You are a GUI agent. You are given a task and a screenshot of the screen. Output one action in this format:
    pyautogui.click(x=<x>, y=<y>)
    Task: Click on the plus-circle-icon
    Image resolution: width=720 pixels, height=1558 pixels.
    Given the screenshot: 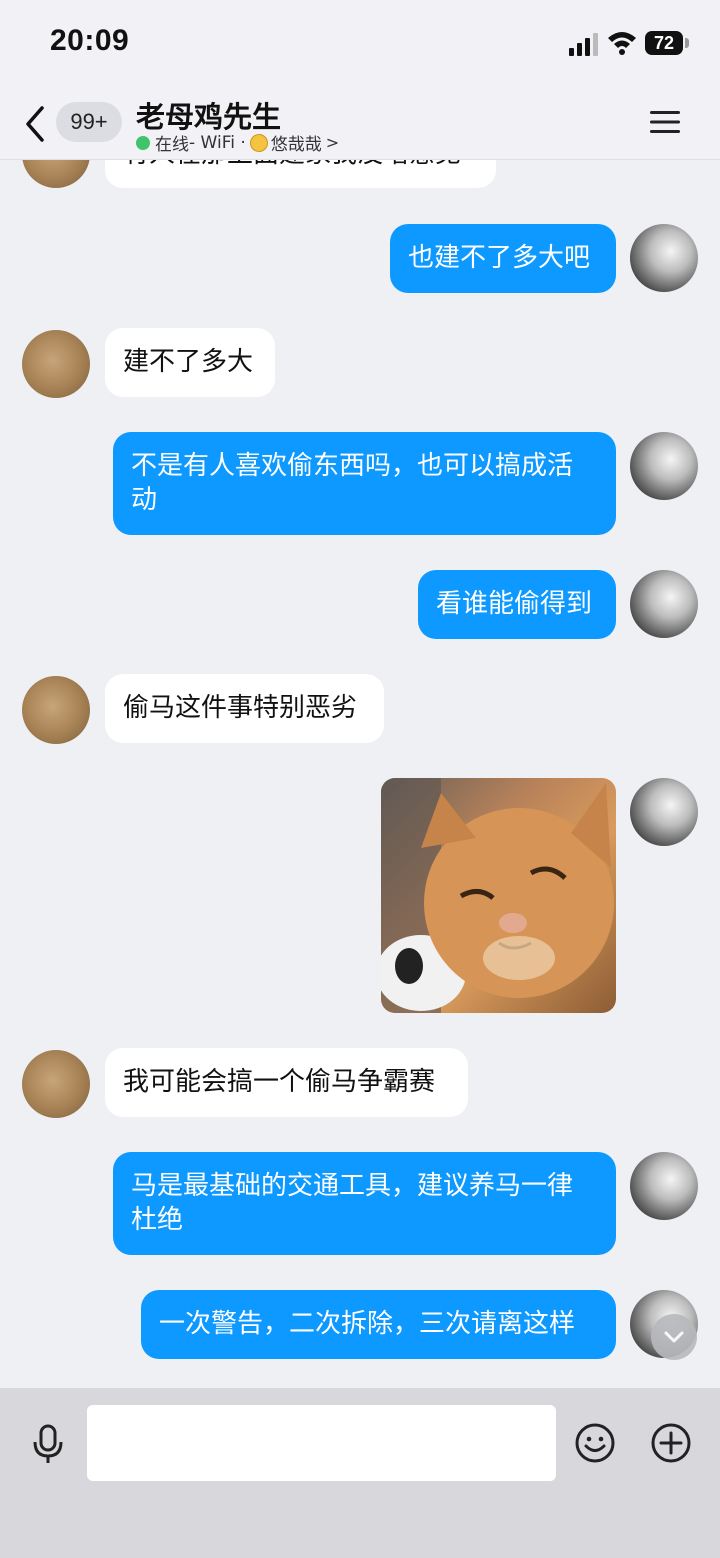 What is the action you would take?
    pyautogui.click(x=671, y=1443)
    